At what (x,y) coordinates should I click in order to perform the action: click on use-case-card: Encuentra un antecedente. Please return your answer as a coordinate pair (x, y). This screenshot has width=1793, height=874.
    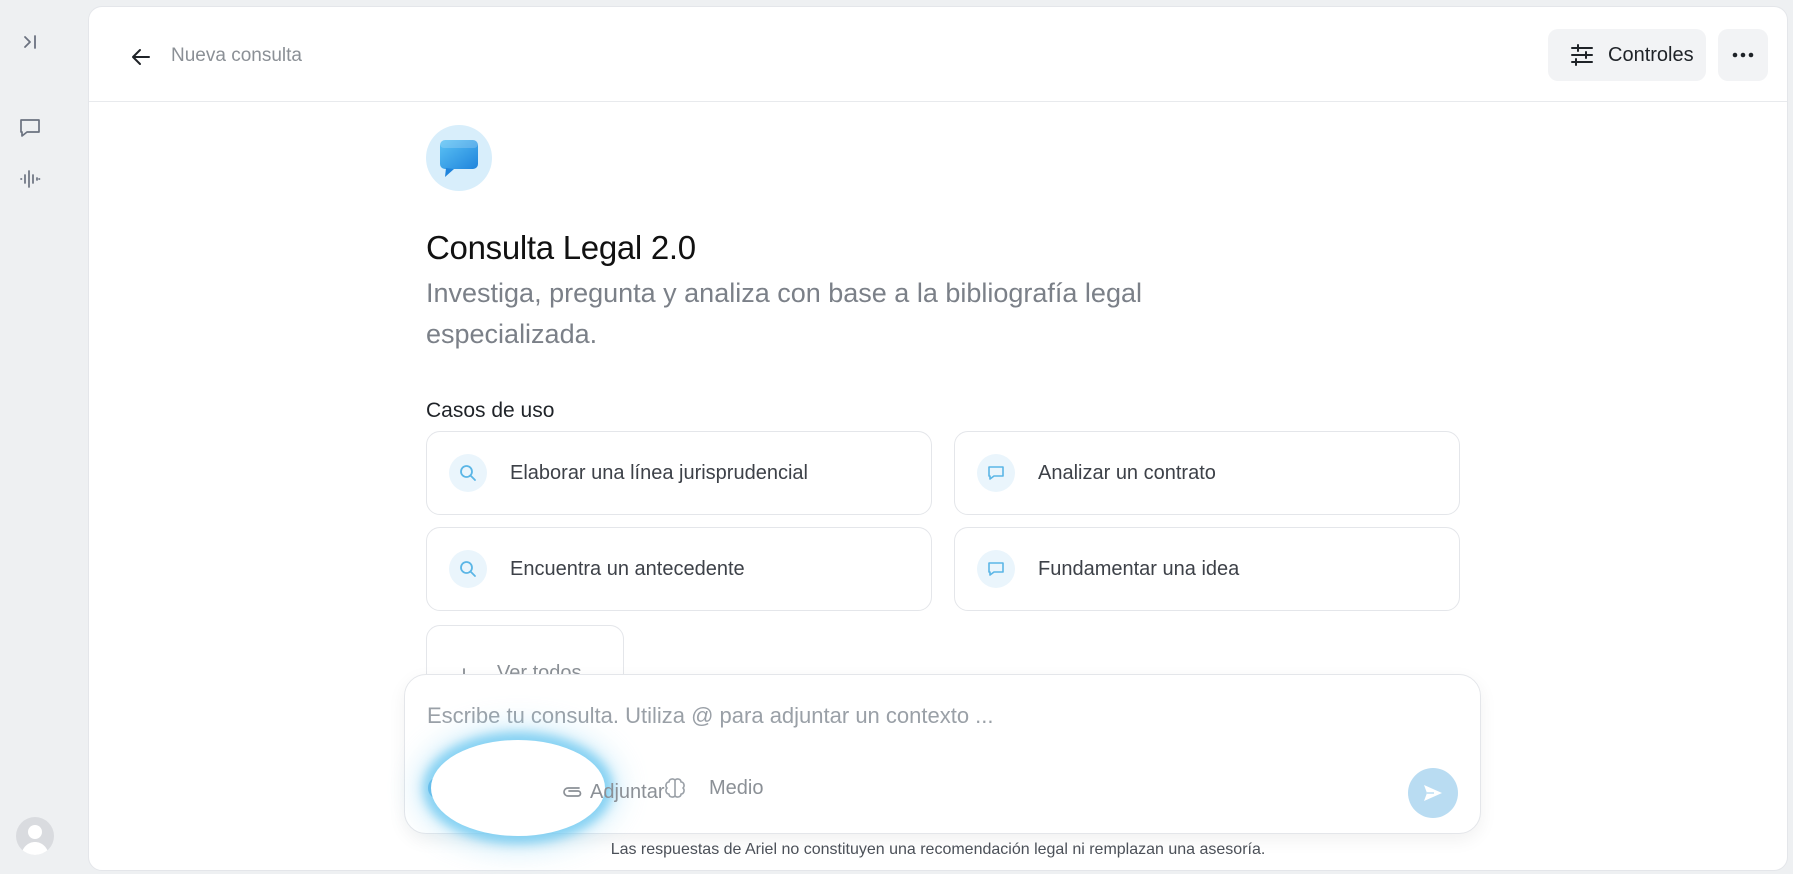
    Looking at the image, I should click on (679, 569).